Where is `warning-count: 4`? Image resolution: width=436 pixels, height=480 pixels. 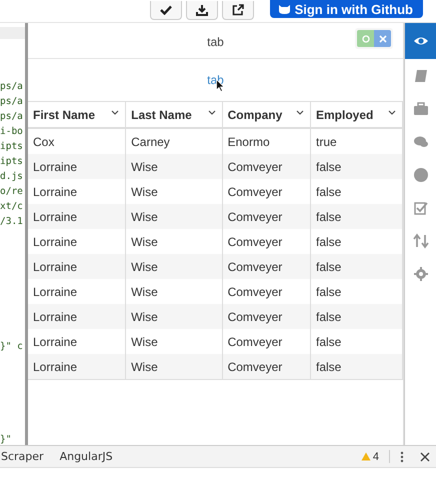
warning-count: 4 is located at coordinates (375, 456).